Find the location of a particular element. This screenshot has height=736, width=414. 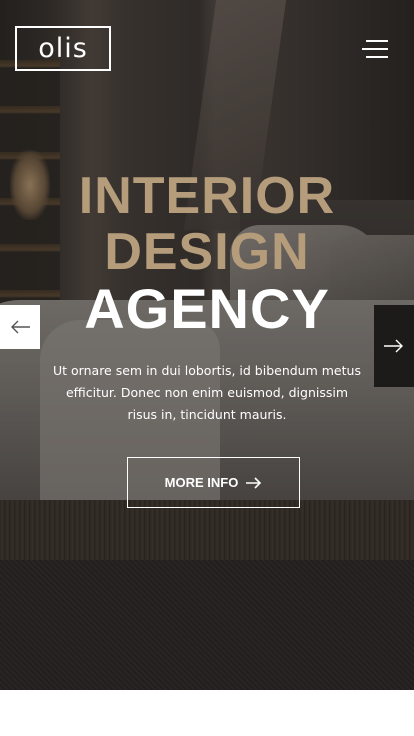

headline-line-1: INTERIOR is located at coordinates (207, 196).